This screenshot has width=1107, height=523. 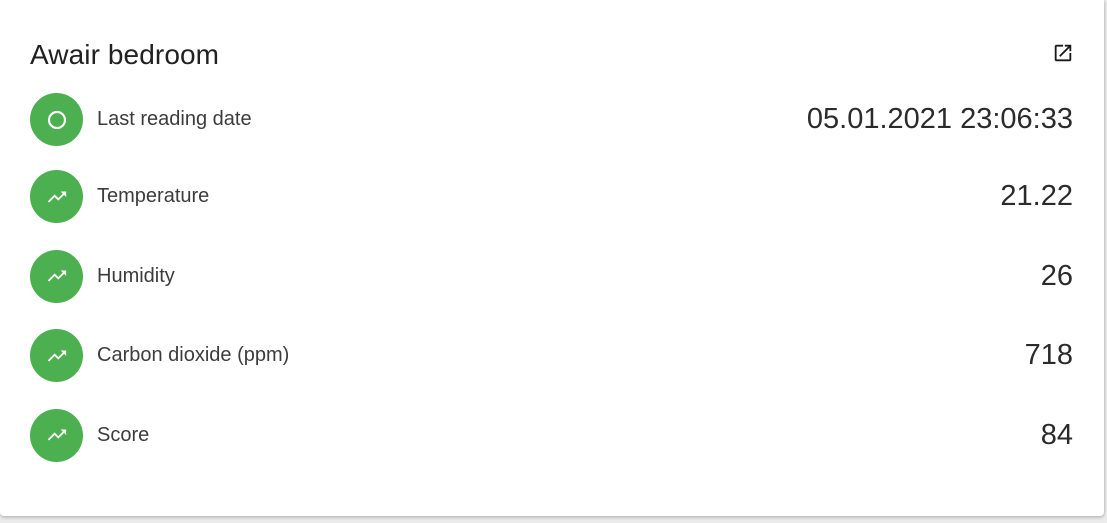 I want to click on circle-outline-icon, so click(x=56, y=119).